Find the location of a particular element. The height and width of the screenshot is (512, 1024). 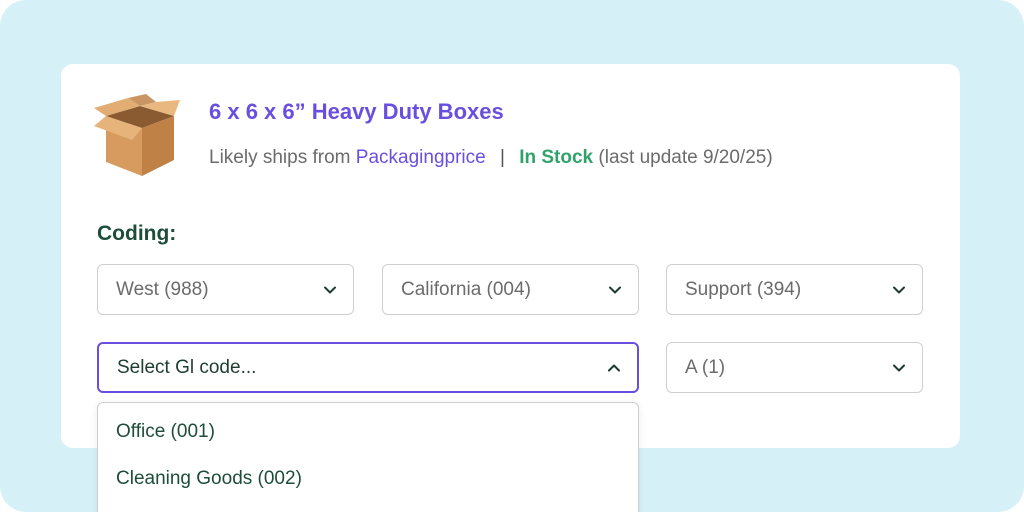

chevron-up-icon is located at coordinates (614, 368).